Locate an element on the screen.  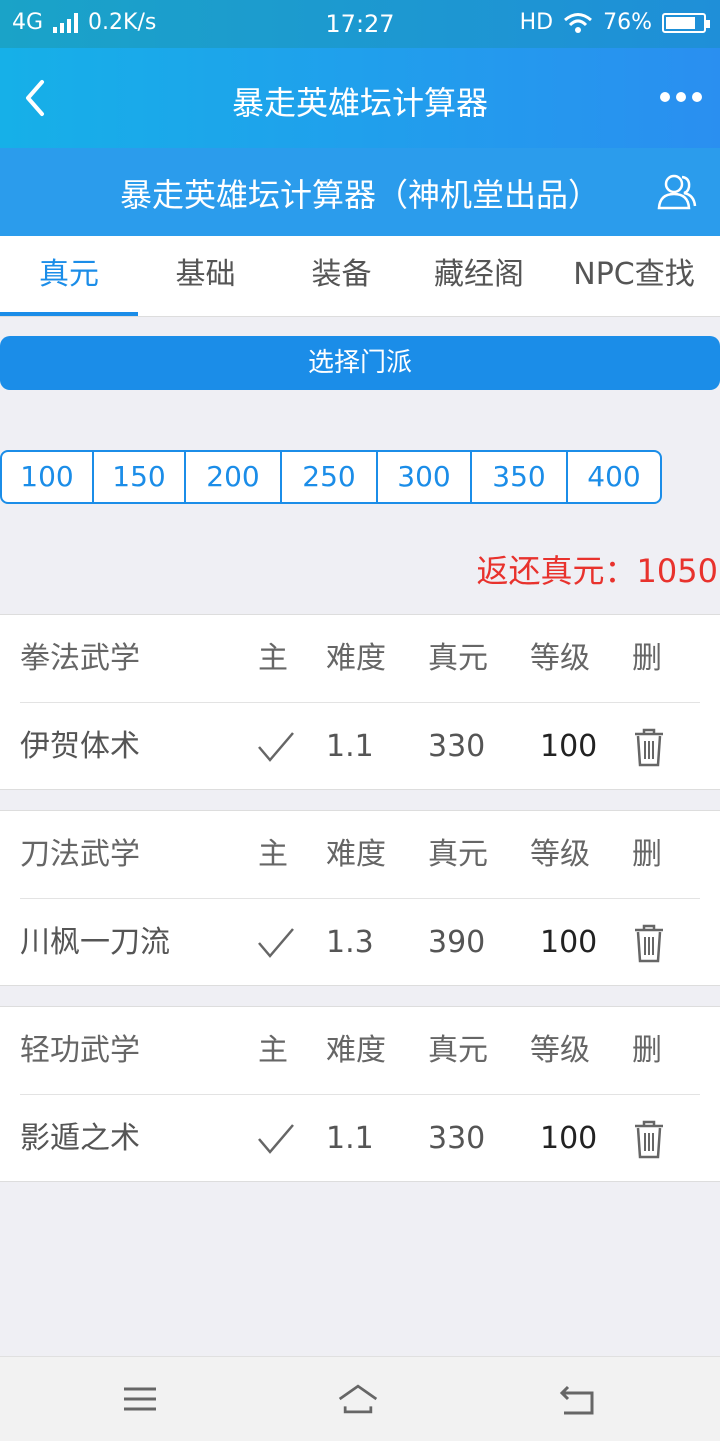
status-right: HD 76% is located at coordinates (614, 22).